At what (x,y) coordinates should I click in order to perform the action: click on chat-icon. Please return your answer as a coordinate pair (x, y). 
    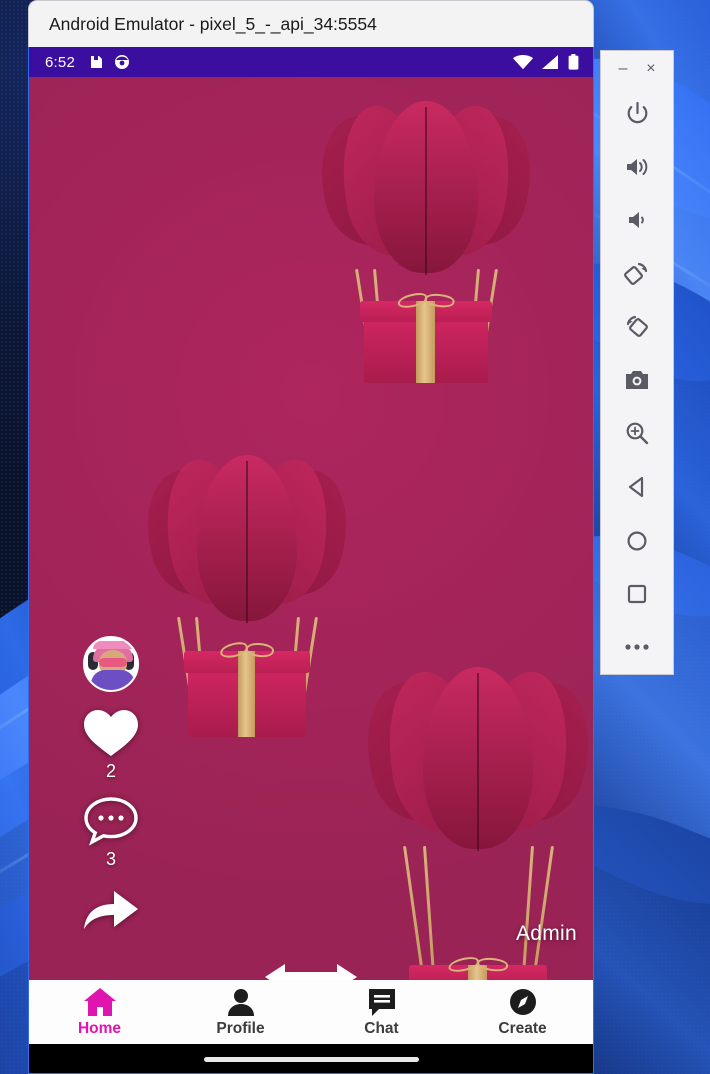
    Looking at the image, I should click on (382, 1002).